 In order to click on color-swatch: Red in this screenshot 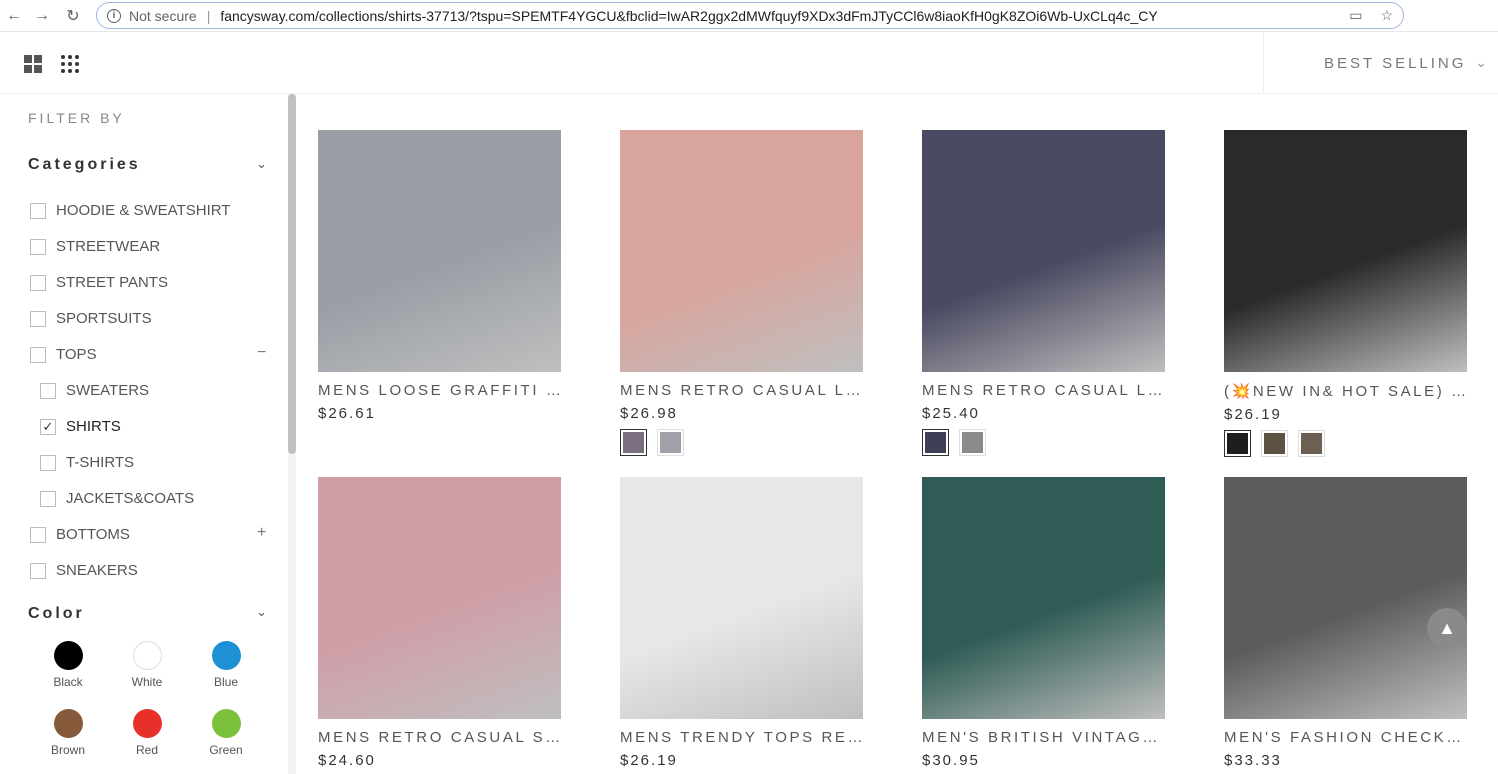, I will do `click(147, 733)`.